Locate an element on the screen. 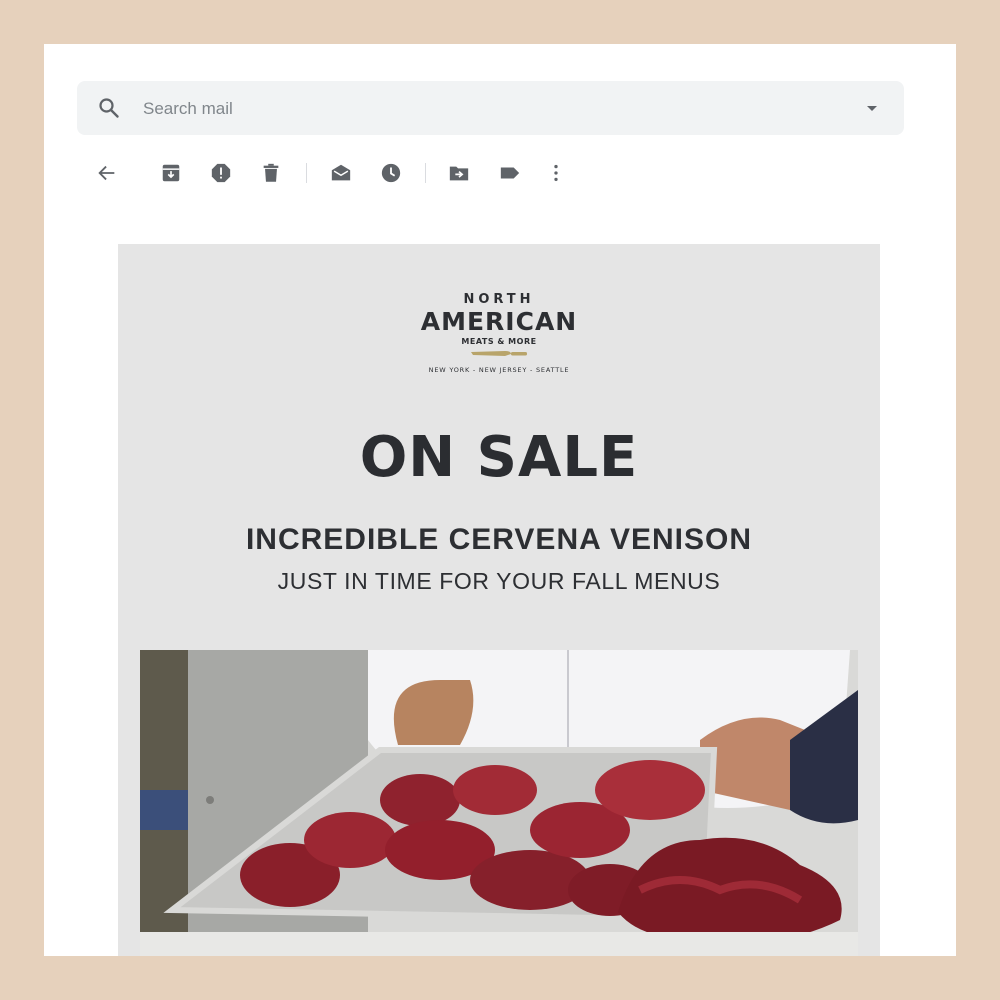  search-bar is located at coordinates (490, 108).